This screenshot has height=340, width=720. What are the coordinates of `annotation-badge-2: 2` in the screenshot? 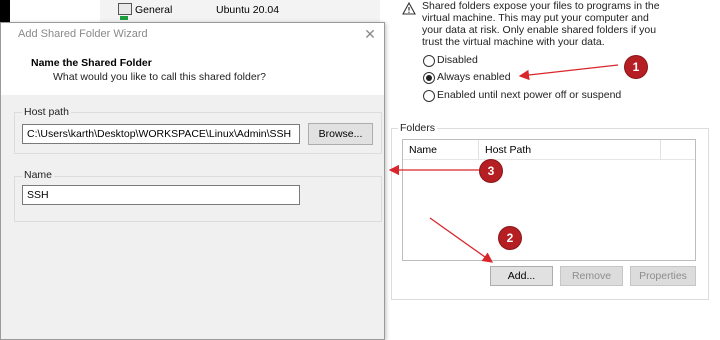 It's located at (510, 238).